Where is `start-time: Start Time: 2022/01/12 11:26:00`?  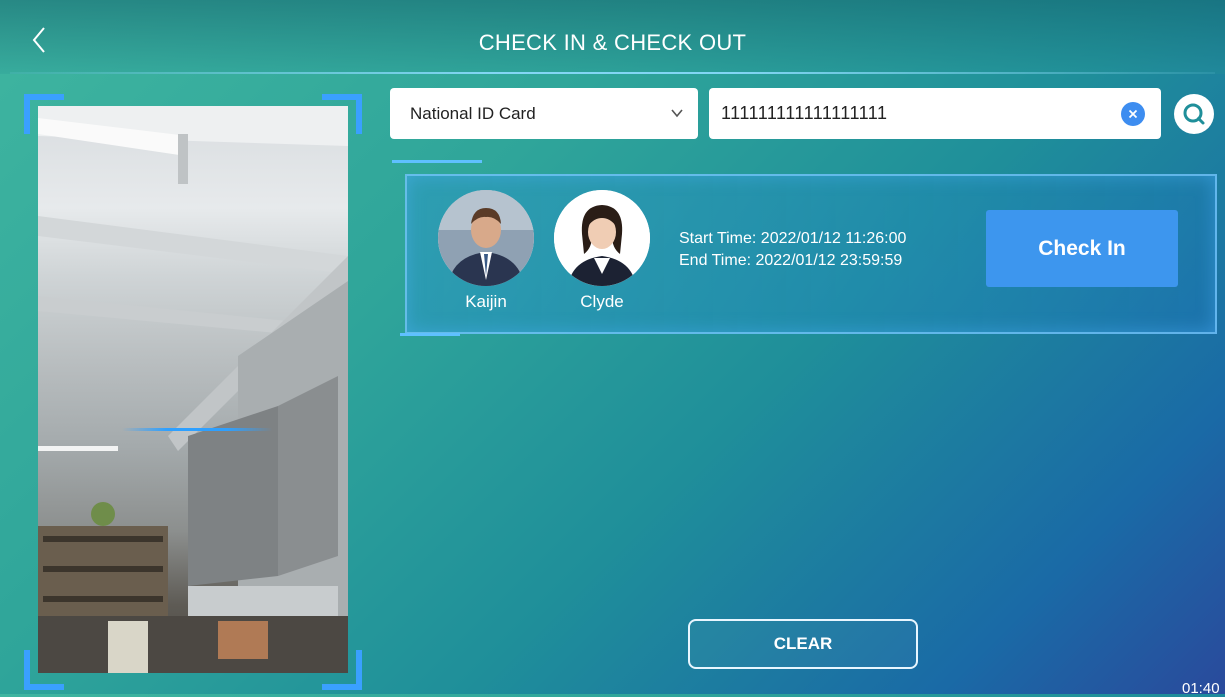 start-time: Start Time: 2022/01/12 11:26:00 is located at coordinates (793, 238).